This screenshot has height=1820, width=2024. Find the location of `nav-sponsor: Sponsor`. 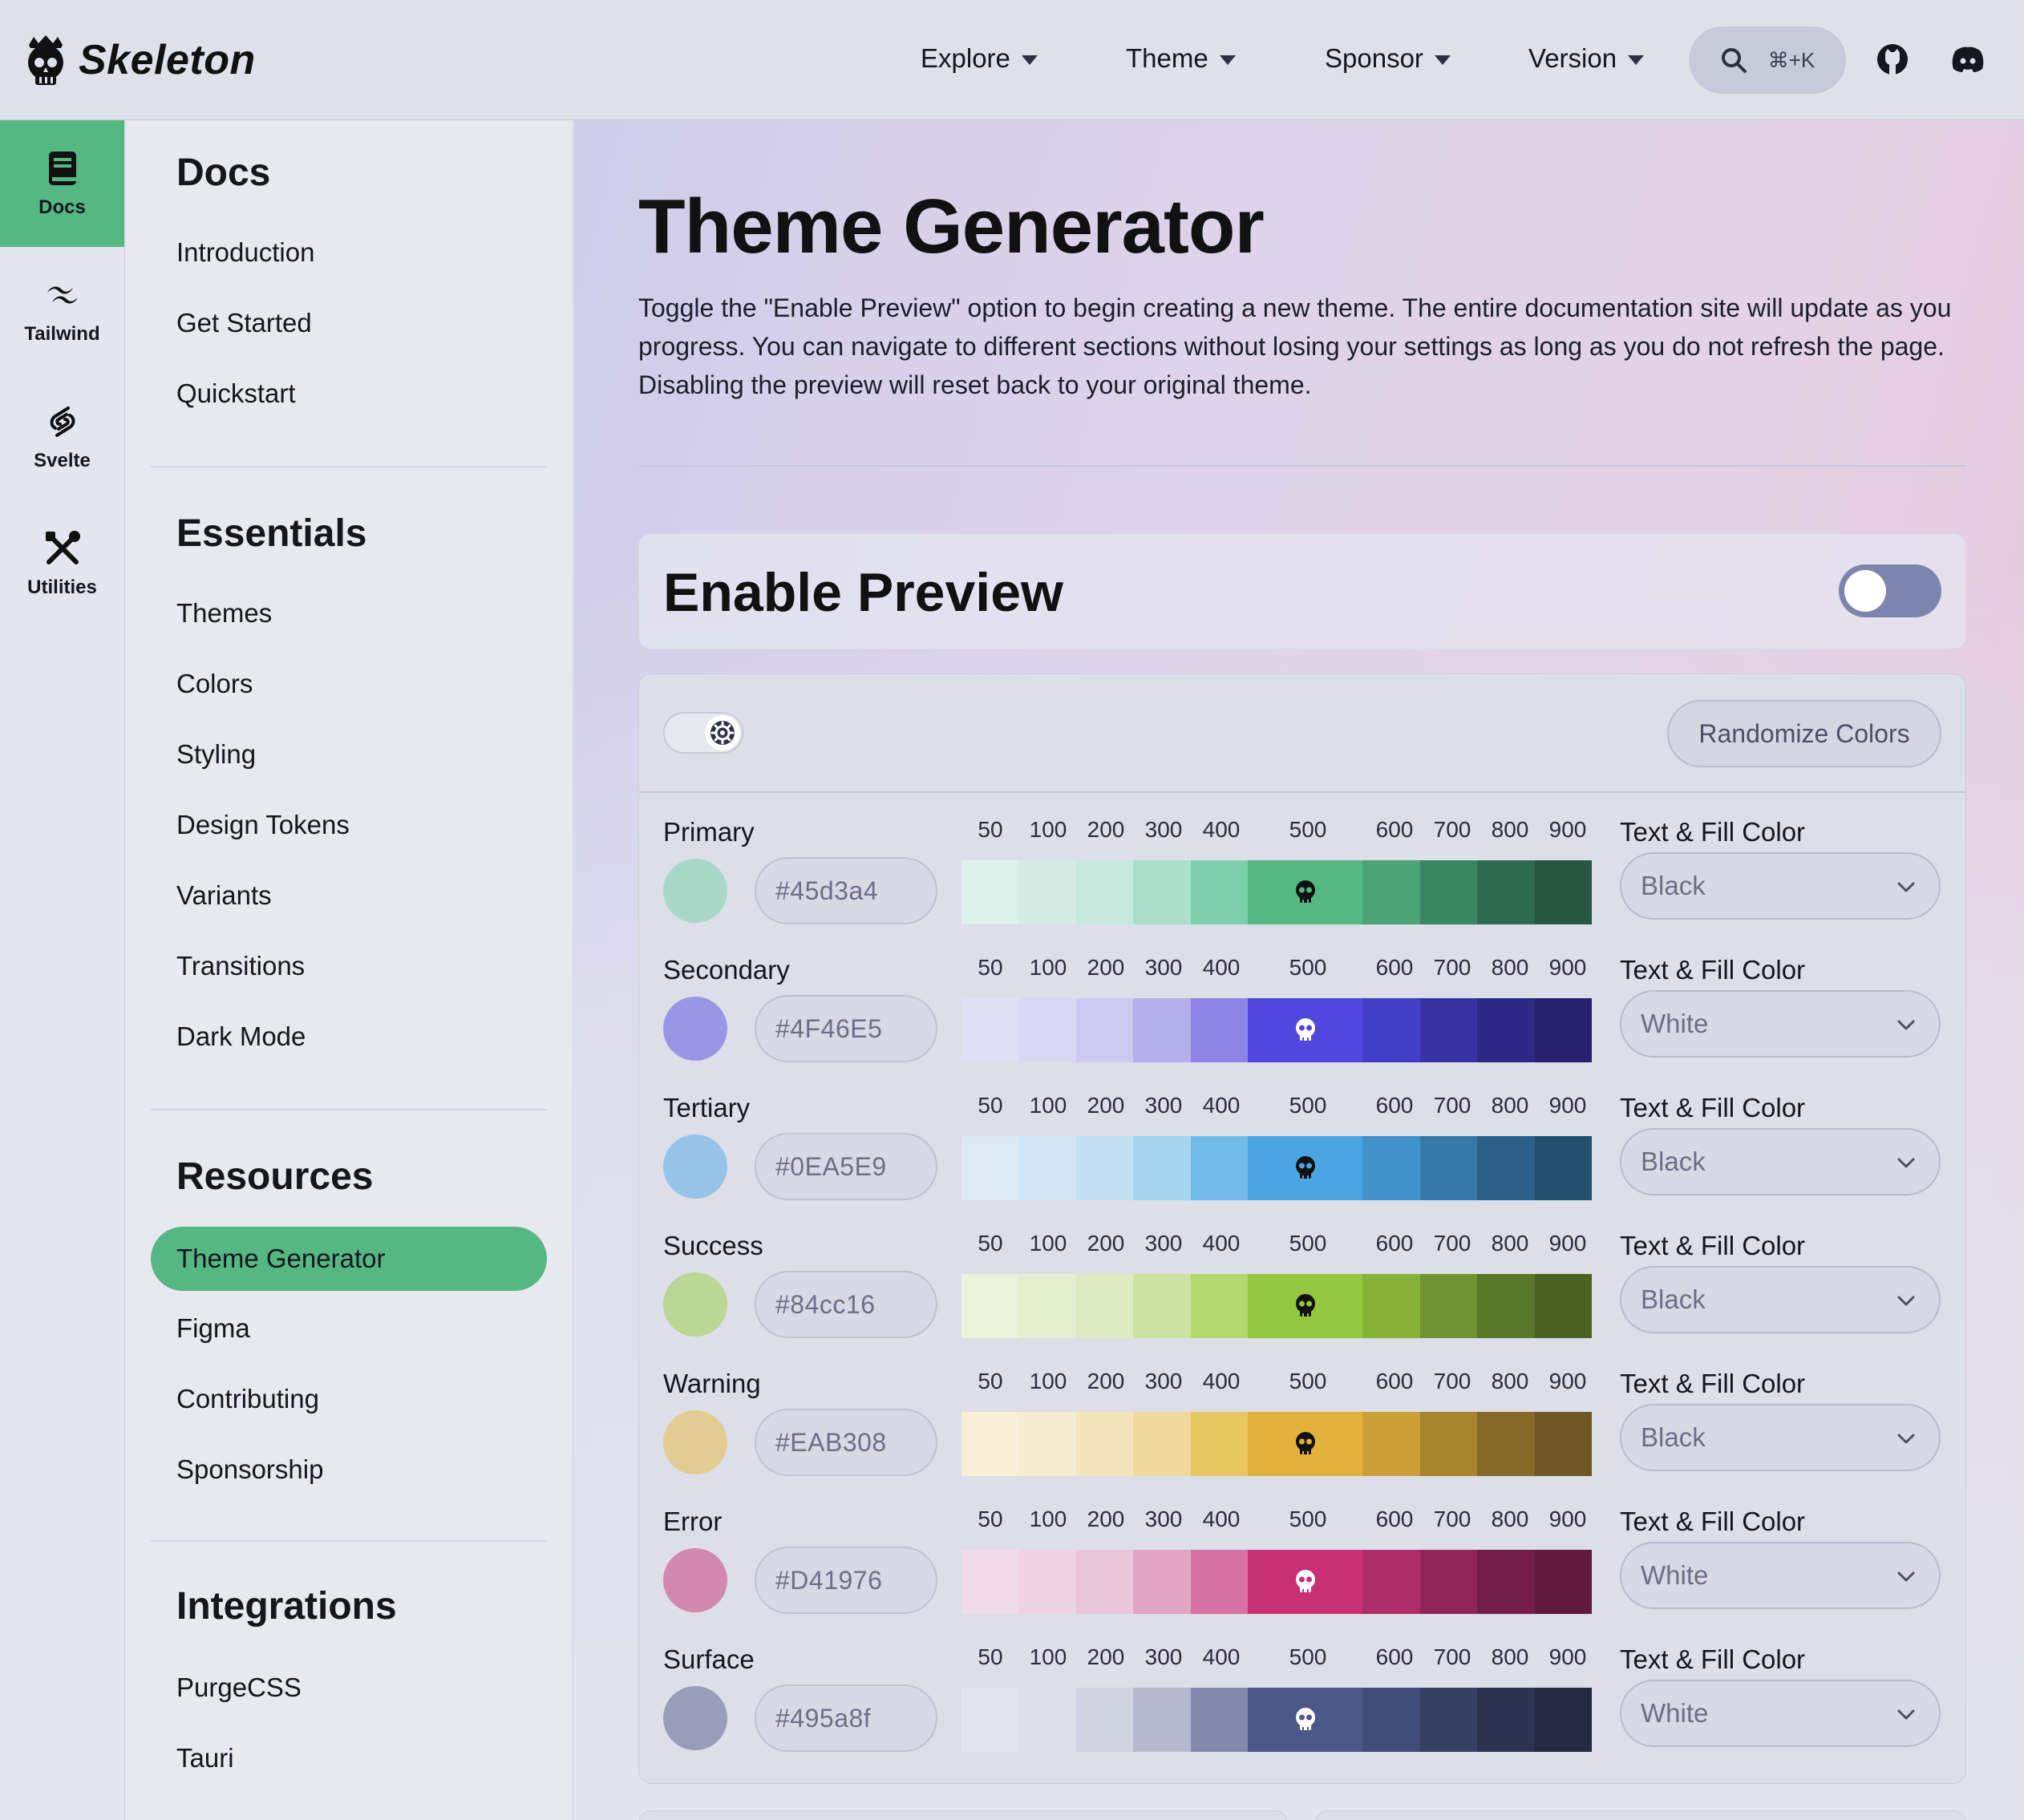

nav-sponsor: Sponsor is located at coordinates (1388, 58).